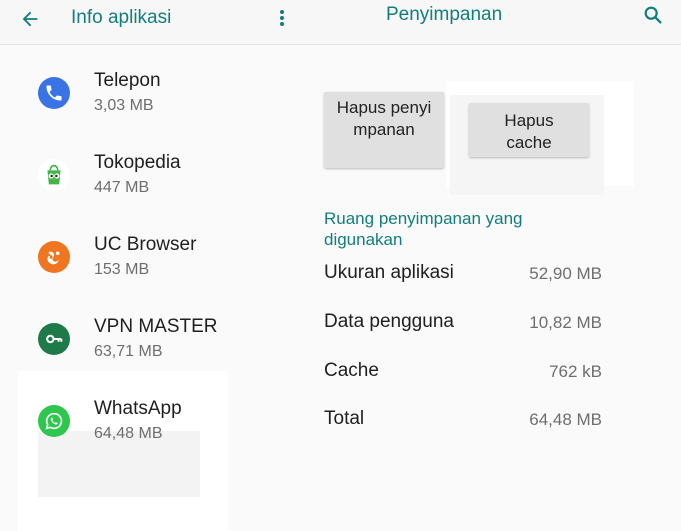  Describe the element at coordinates (565, 322) in the screenshot. I see `row-value: 10,82 MB` at that location.